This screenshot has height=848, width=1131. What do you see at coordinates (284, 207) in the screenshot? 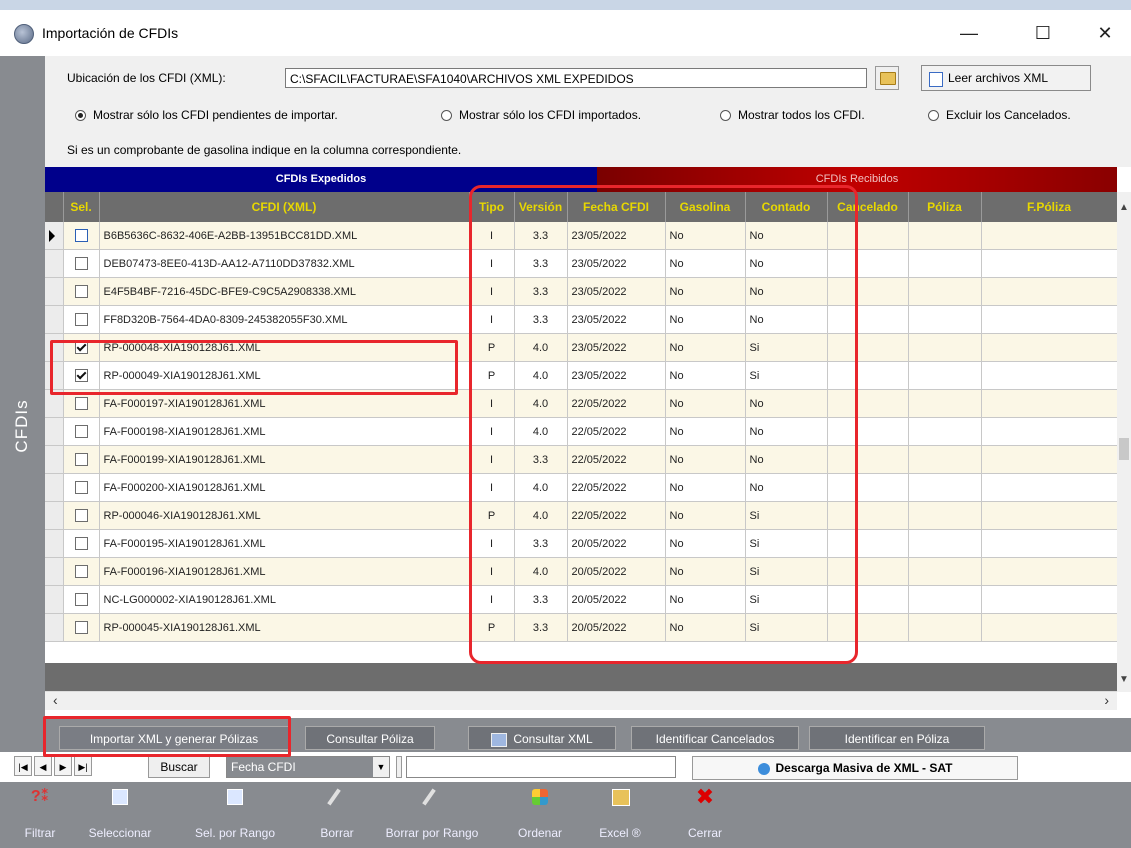
I see `col-cfdi-xml: CFDI (XML)` at bounding box center [284, 207].